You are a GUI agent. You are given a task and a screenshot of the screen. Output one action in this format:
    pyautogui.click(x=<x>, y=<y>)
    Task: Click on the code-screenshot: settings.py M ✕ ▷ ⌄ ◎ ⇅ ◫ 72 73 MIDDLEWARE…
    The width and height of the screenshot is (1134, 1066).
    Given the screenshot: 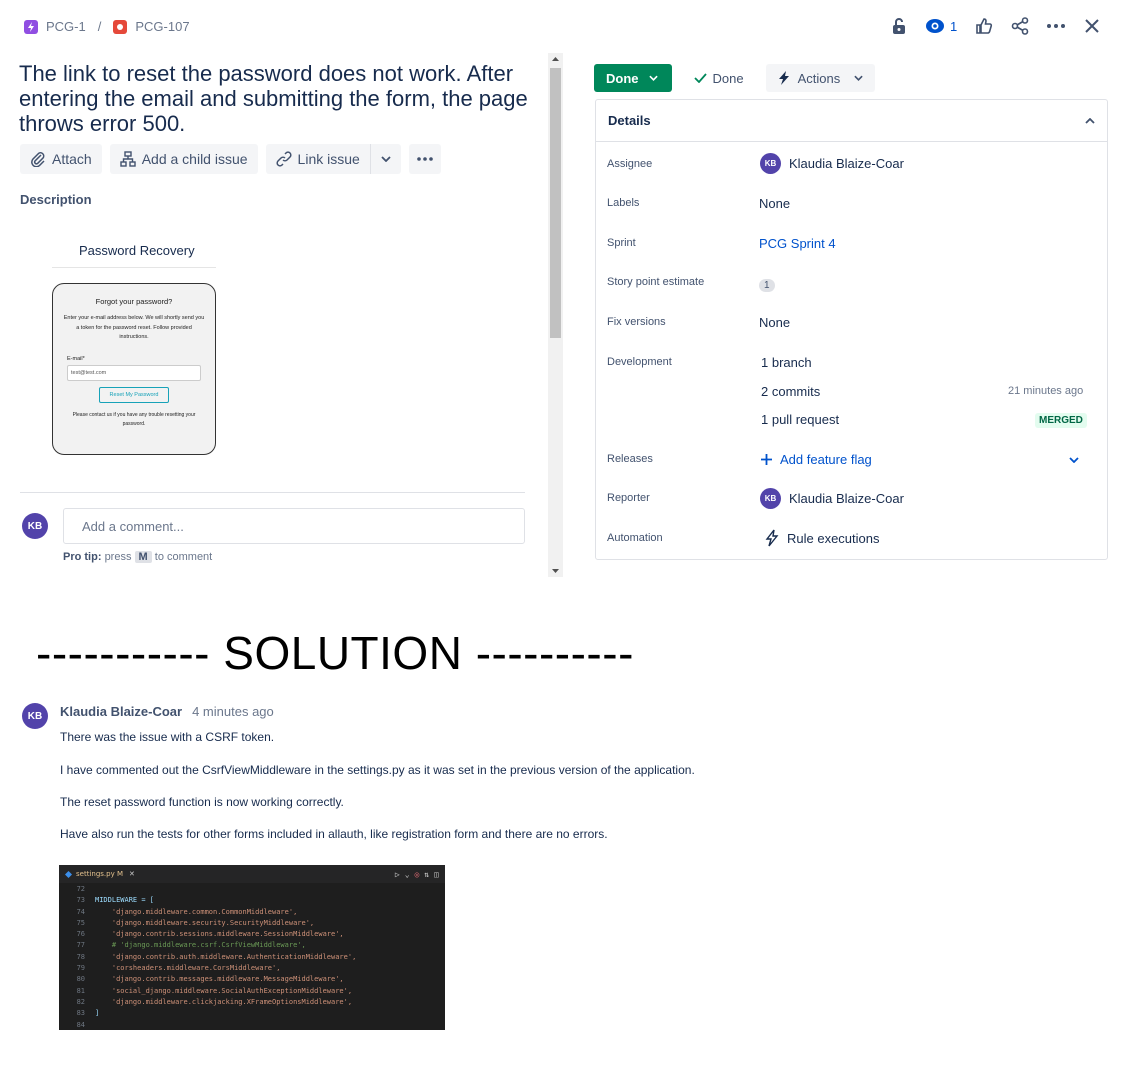 What is the action you would take?
    pyautogui.click(x=252, y=947)
    